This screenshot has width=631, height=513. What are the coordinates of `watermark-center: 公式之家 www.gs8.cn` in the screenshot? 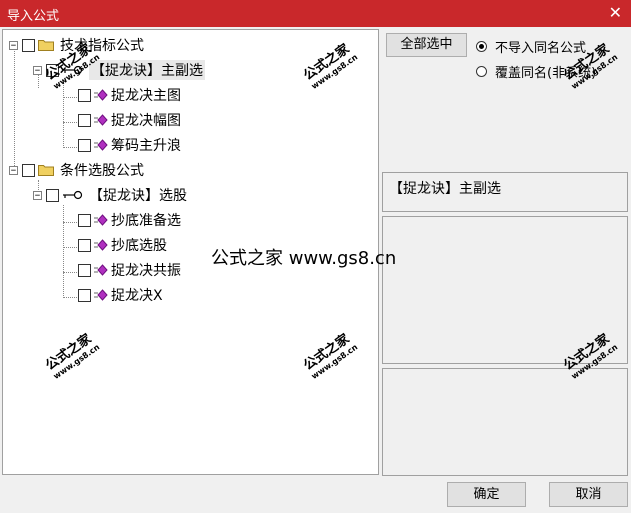 It's located at (304, 258).